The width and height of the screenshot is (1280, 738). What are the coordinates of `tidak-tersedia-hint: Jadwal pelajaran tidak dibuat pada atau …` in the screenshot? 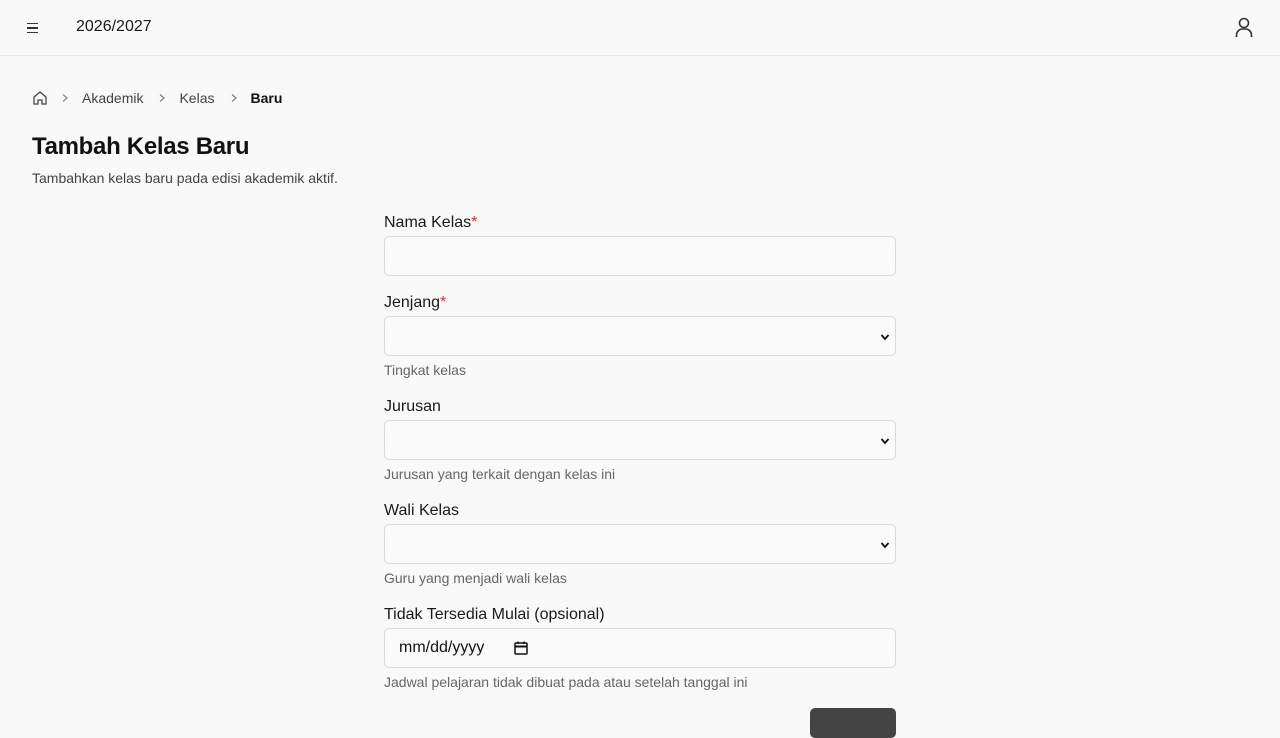 It's located at (566, 682).